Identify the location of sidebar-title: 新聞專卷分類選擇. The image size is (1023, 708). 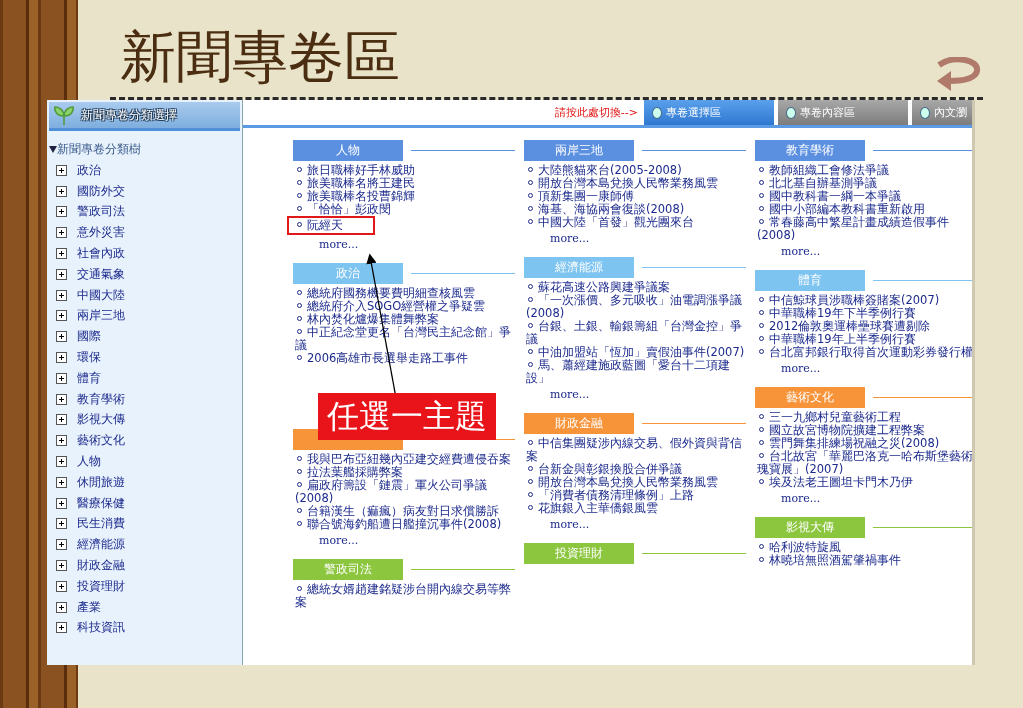
(129, 115).